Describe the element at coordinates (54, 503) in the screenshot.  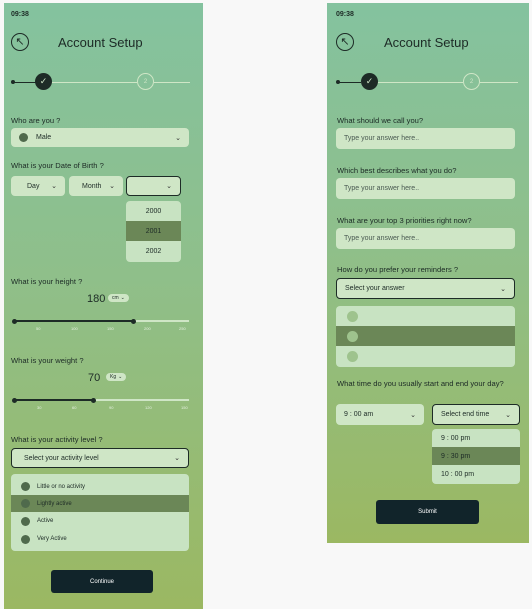
I see `activity-option-label: Lightly active` at that location.